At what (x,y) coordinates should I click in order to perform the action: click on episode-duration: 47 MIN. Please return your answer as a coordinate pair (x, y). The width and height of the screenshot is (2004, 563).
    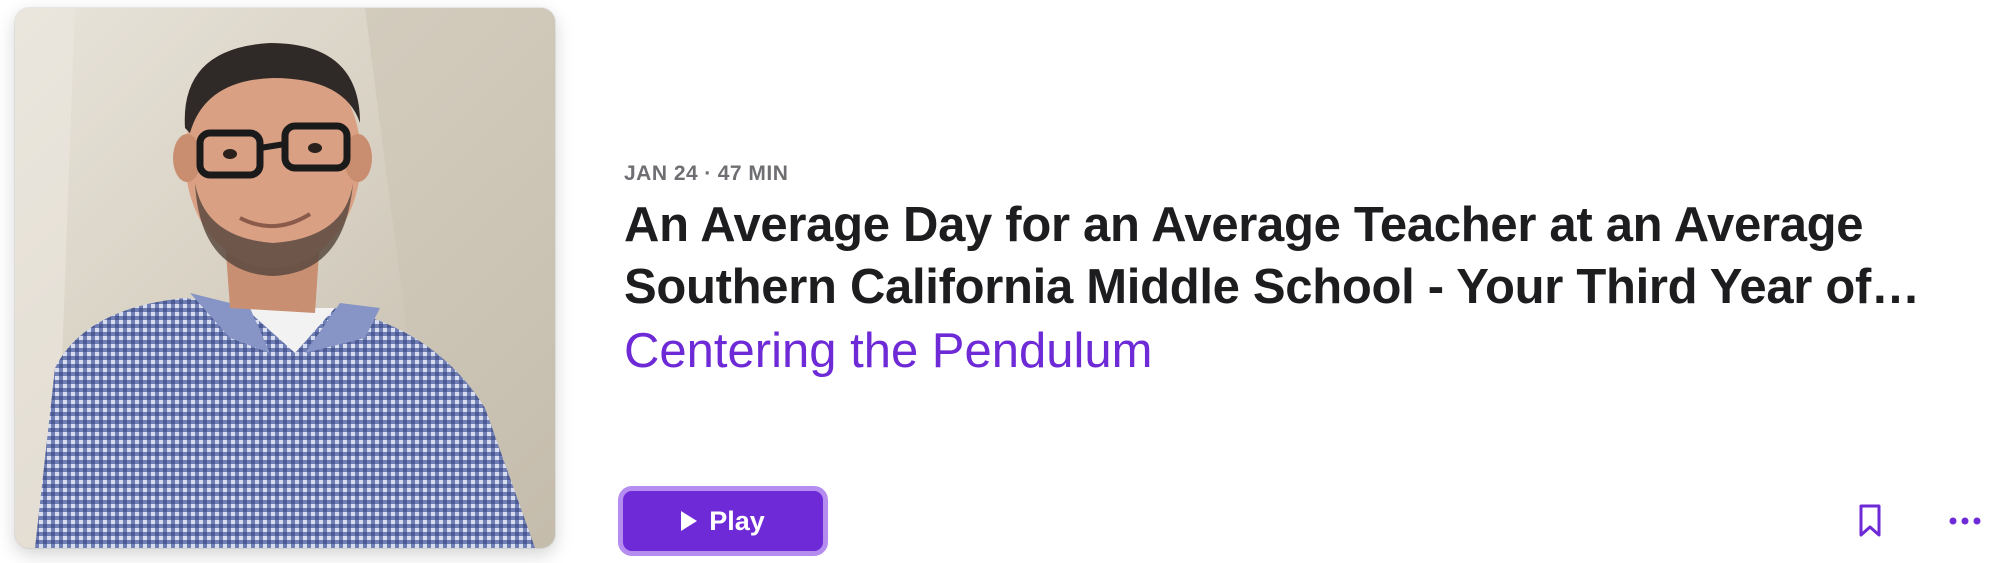
    Looking at the image, I should click on (753, 173).